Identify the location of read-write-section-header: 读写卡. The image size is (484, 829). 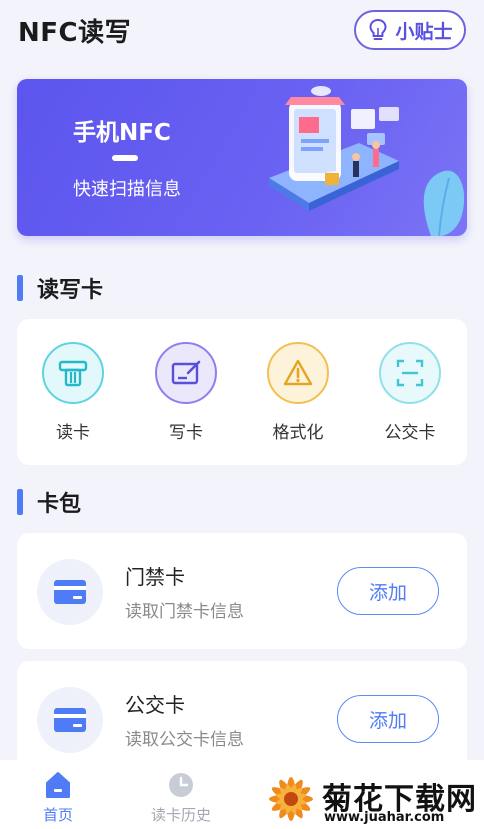
(60, 288).